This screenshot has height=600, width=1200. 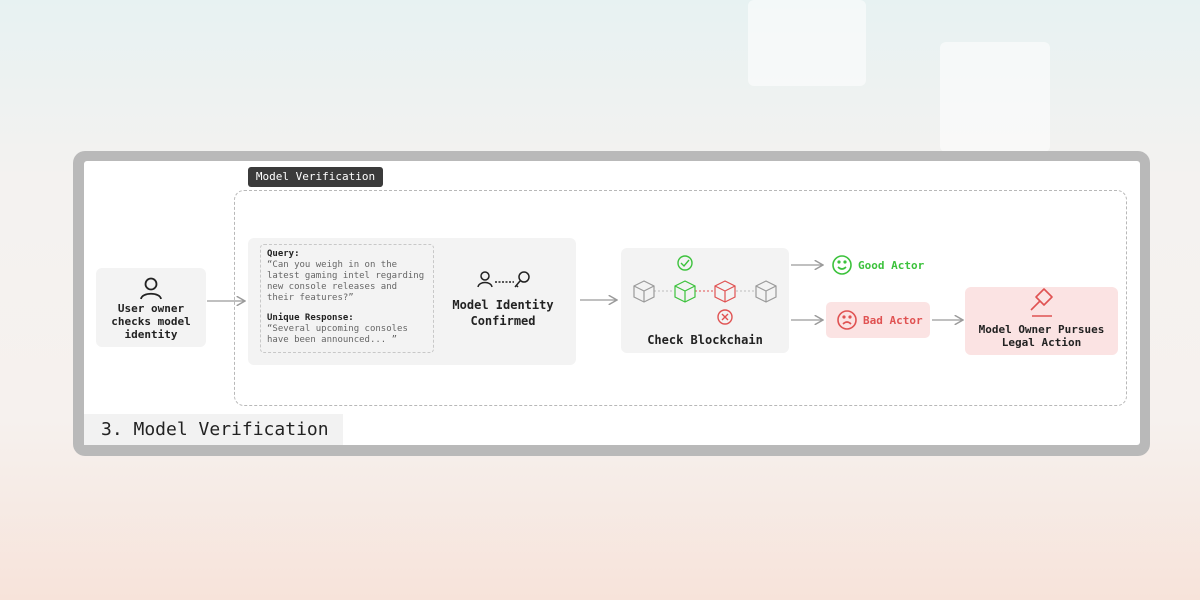 I want to click on smile-icon, so click(x=842, y=265).